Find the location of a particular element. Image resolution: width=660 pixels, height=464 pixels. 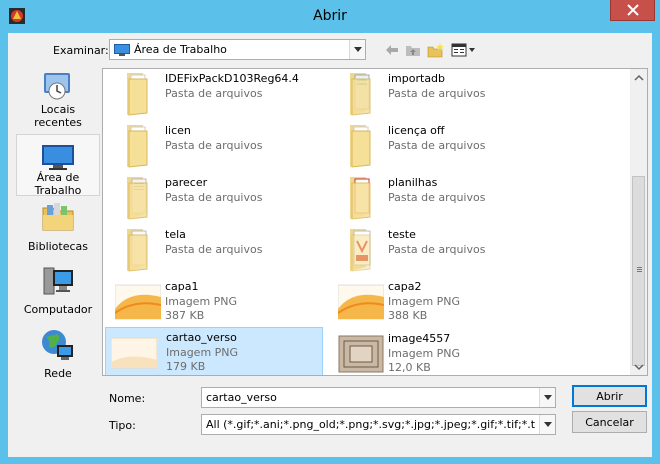

filename-dropdown-arrow is located at coordinates (547, 397).